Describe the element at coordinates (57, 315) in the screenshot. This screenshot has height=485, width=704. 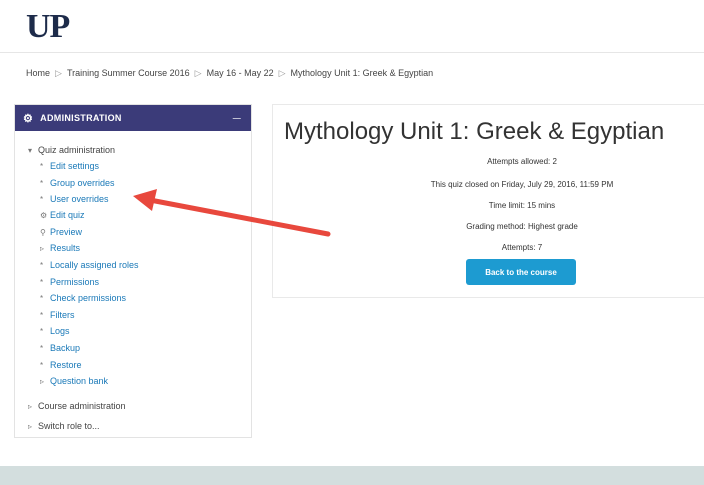
I see `tree-item-filters: * Filters` at that location.